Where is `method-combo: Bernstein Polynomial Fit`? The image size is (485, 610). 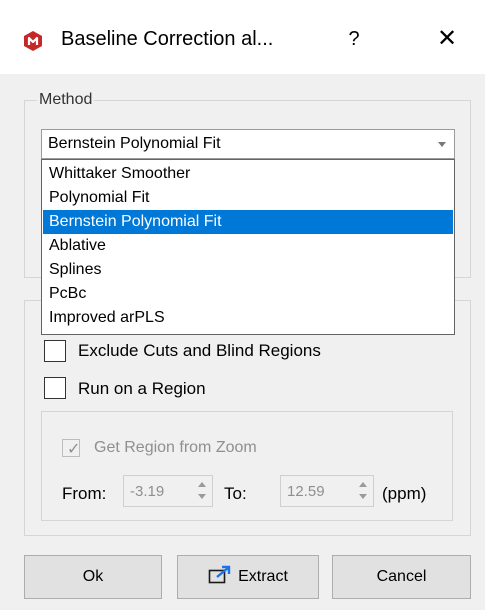
method-combo: Bernstein Polynomial Fit is located at coordinates (248, 144).